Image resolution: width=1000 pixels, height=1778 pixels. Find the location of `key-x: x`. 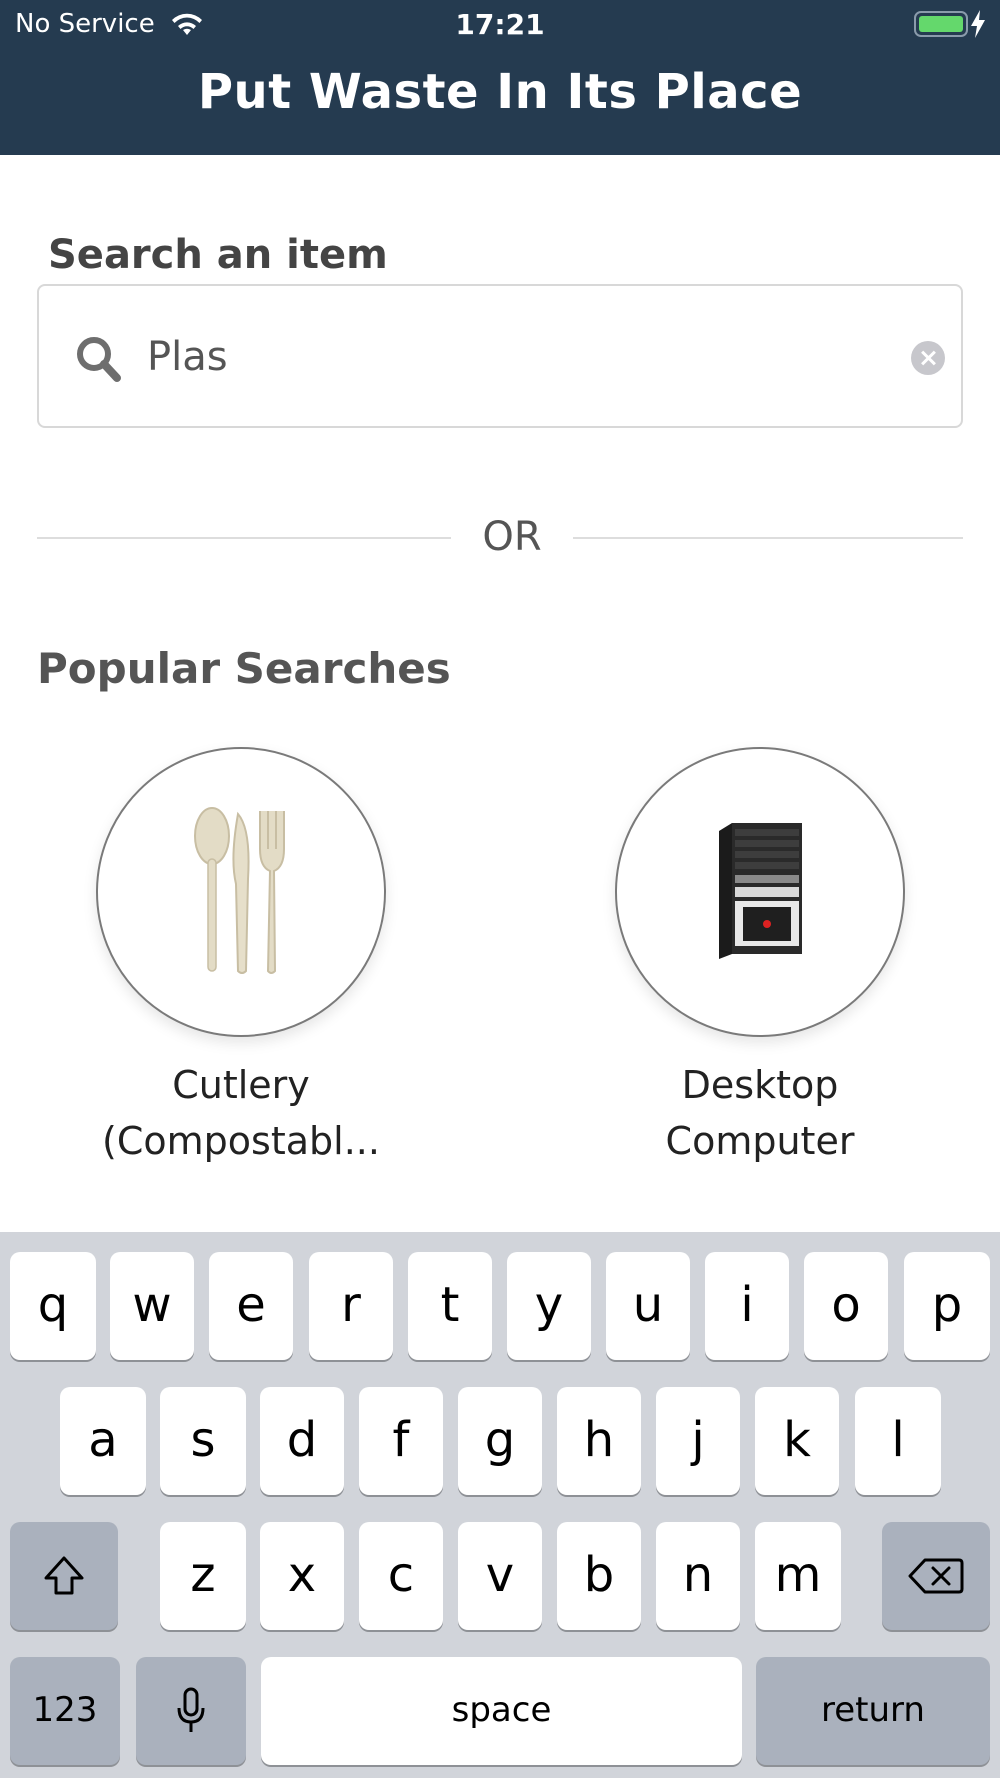

key-x: x is located at coordinates (302, 1576).